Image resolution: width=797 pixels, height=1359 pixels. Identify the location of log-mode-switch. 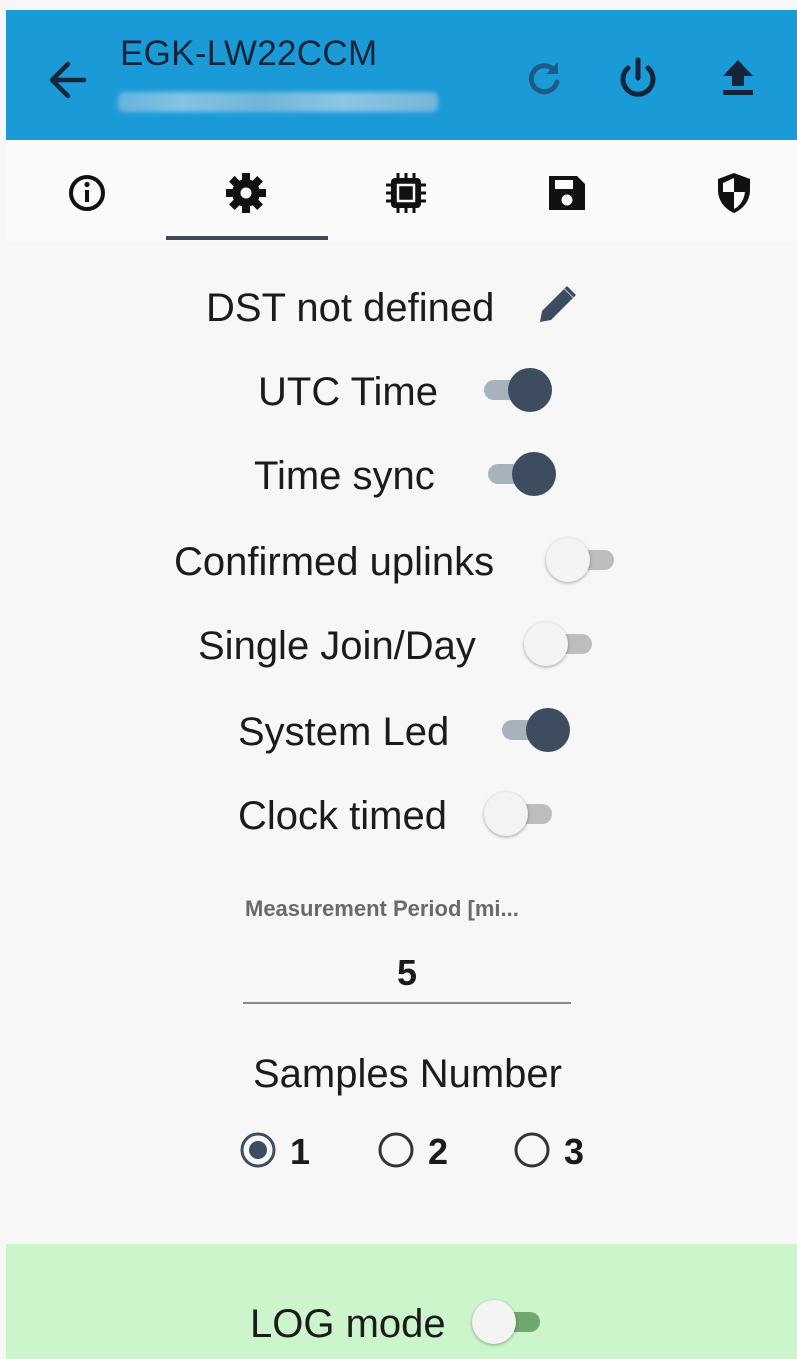
(509, 1322).